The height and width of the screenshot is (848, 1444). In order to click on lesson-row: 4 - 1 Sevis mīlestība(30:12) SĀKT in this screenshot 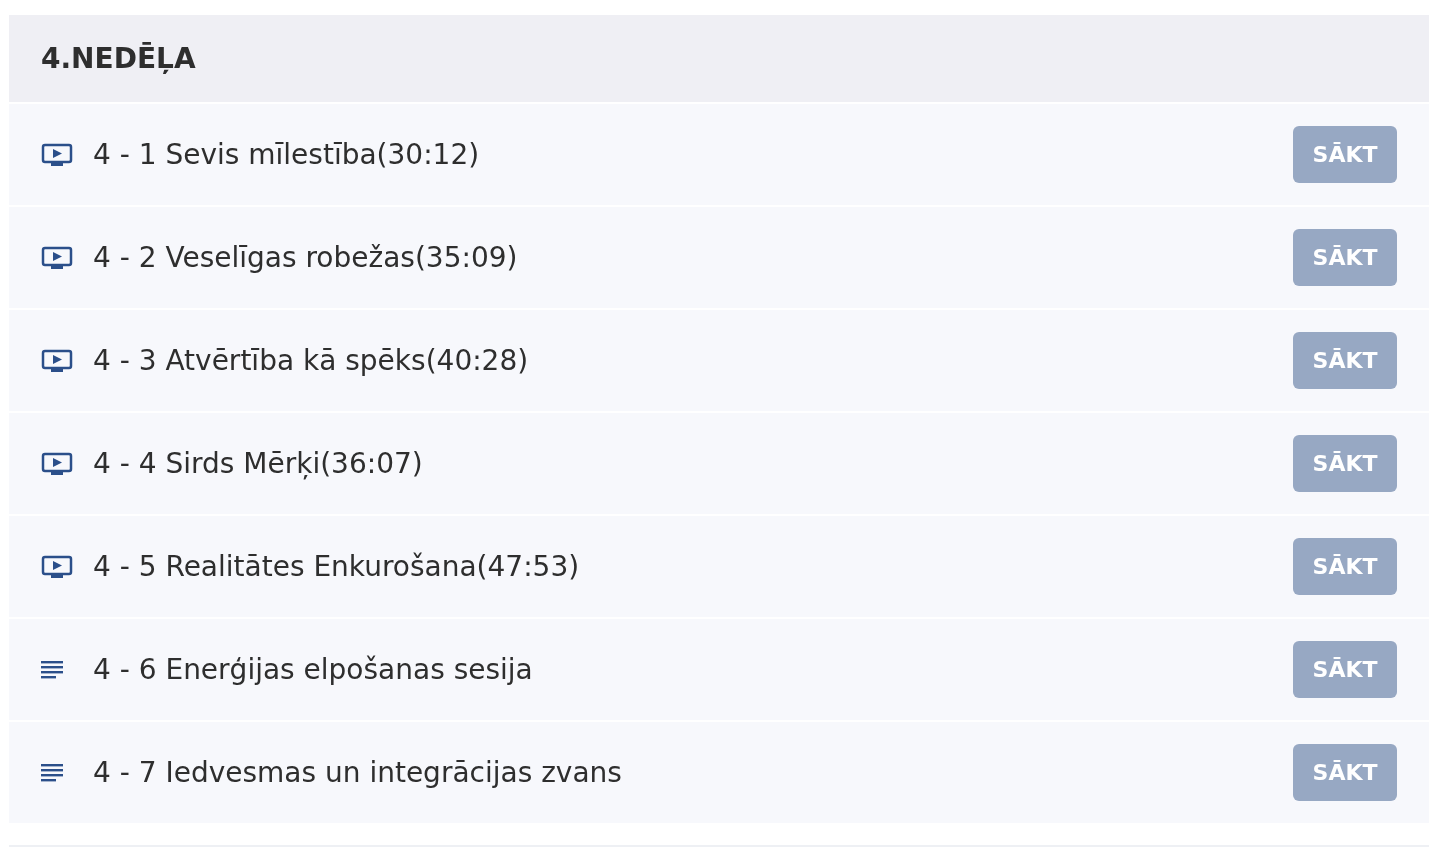, I will do `click(719, 154)`.